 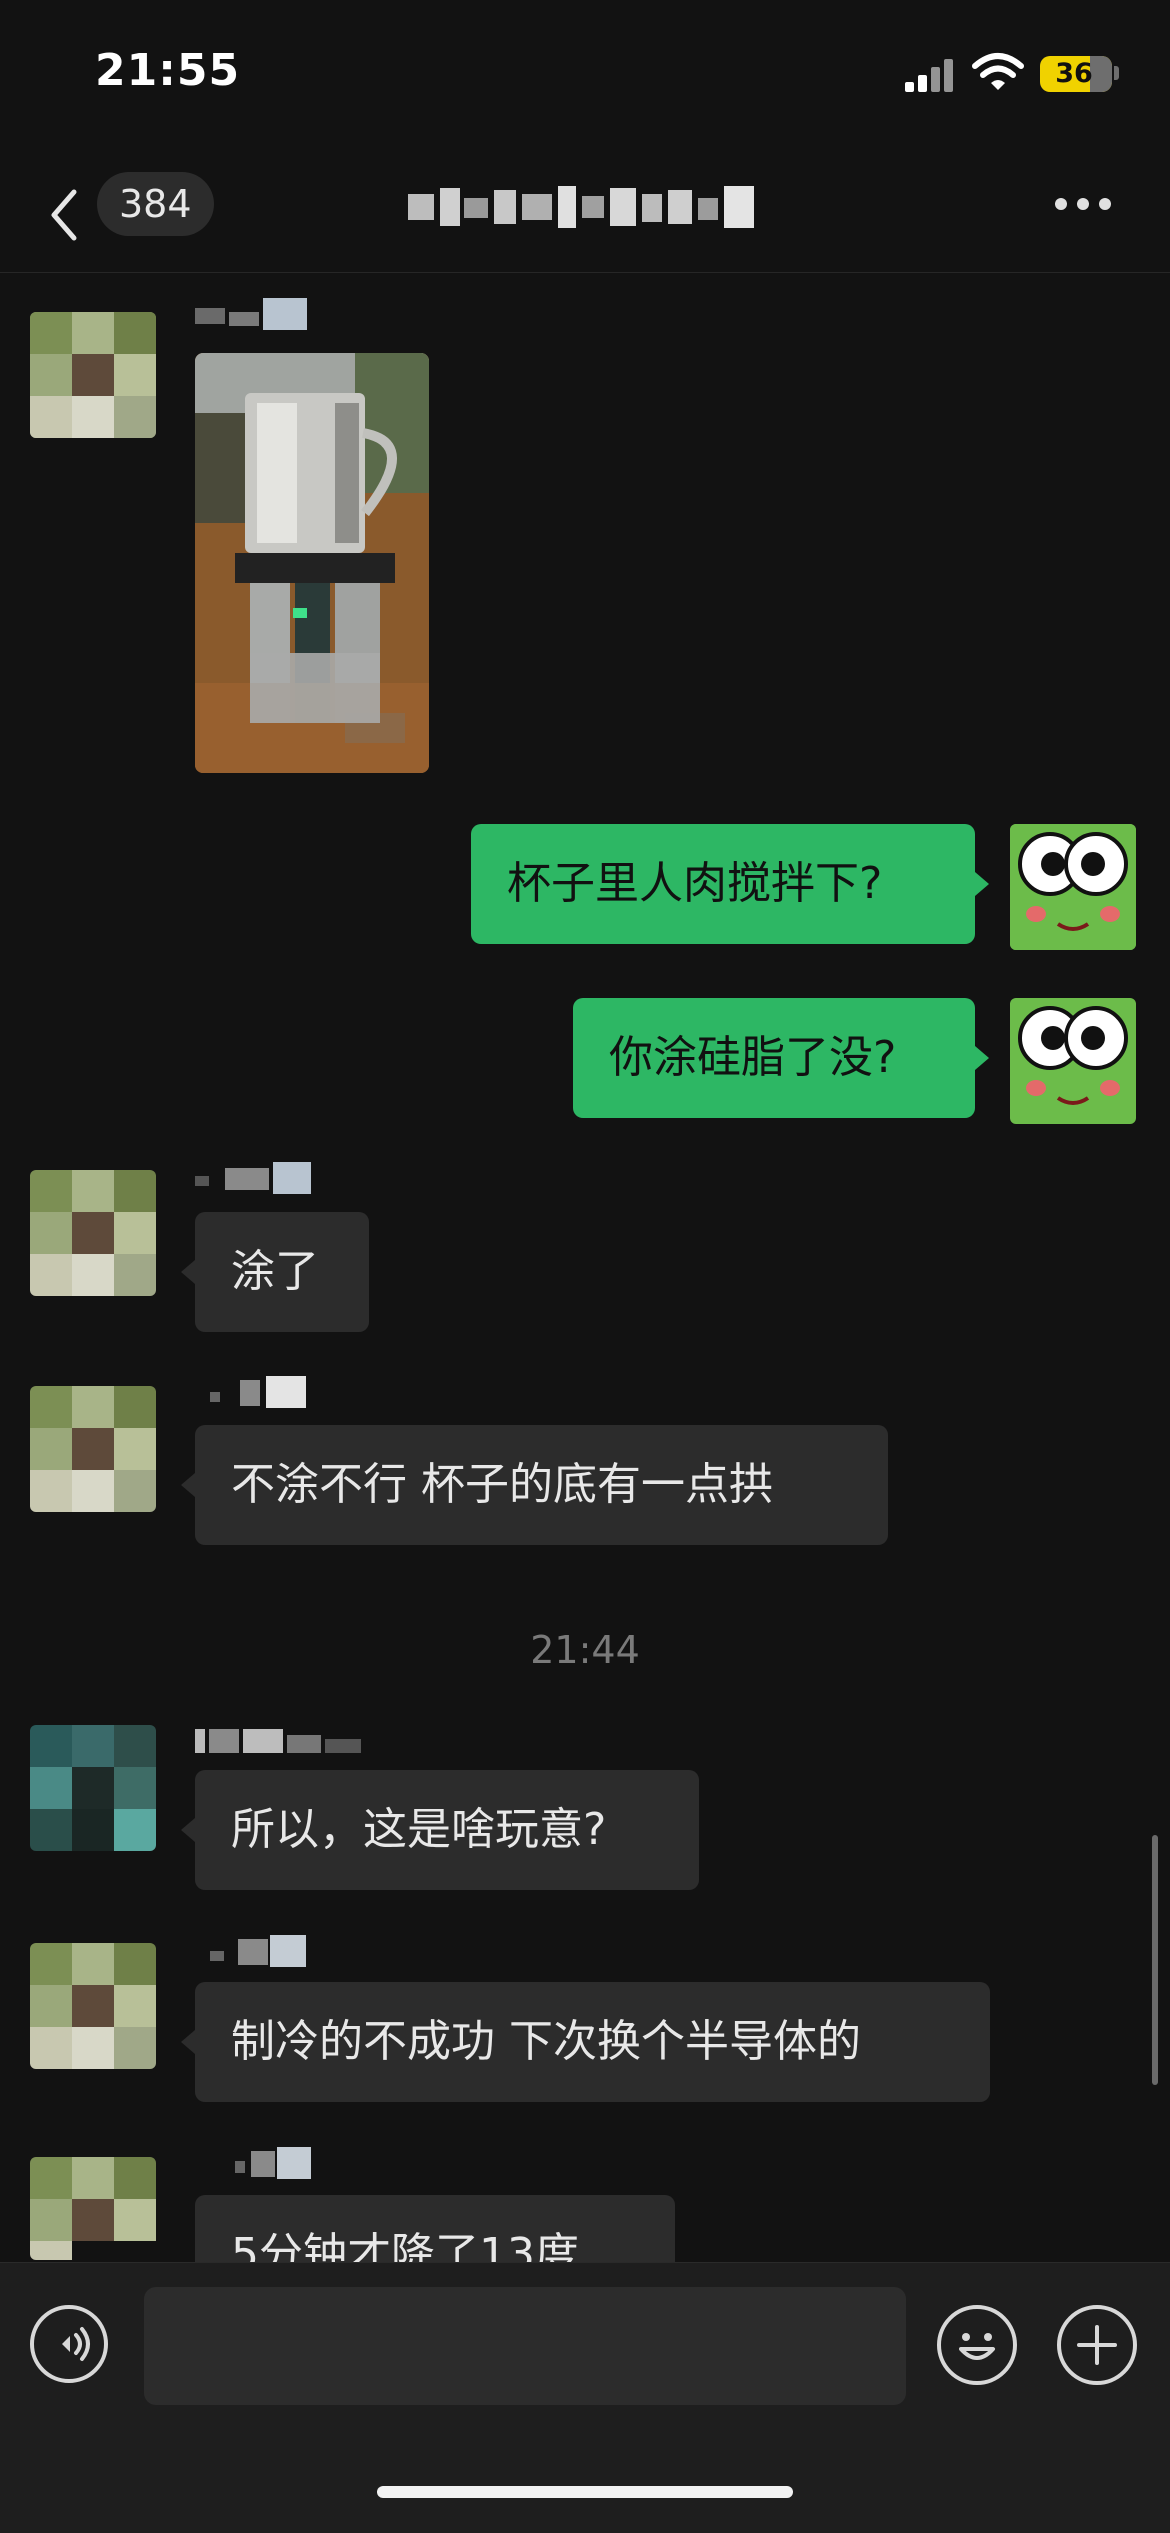 What do you see at coordinates (977, 2345) in the screenshot?
I see `emoji-icon` at bounding box center [977, 2345].